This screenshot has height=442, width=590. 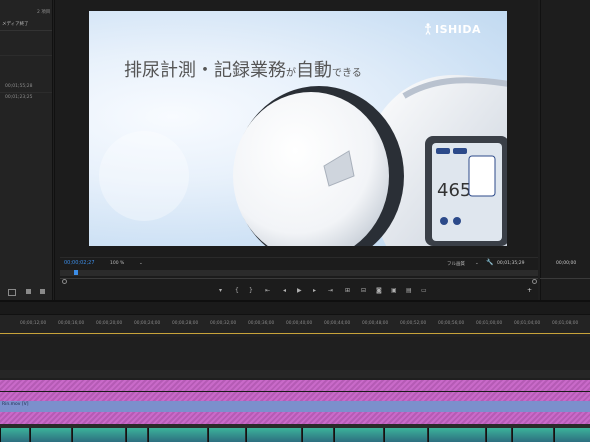 What do you see at coordinates (511, 263) in the screenshot?
I see `duration-timecode: 00;01;35;29` at bounding box center [511, 263].